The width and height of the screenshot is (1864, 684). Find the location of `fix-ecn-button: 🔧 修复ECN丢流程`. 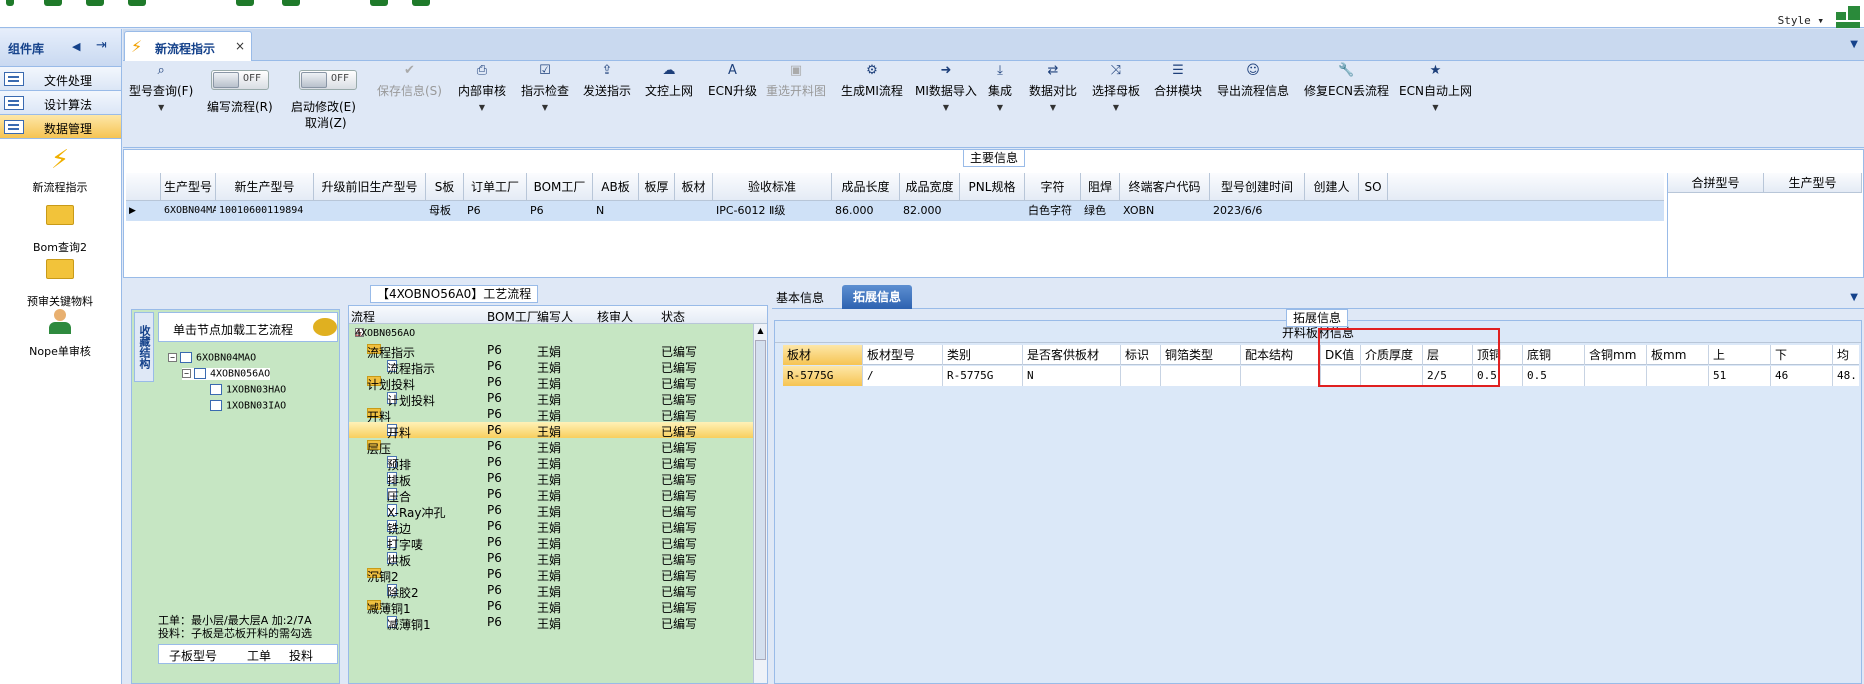

fix-ecn-button: 🔧 修复ECN丢流程 is located at coordinates (1346, 80).